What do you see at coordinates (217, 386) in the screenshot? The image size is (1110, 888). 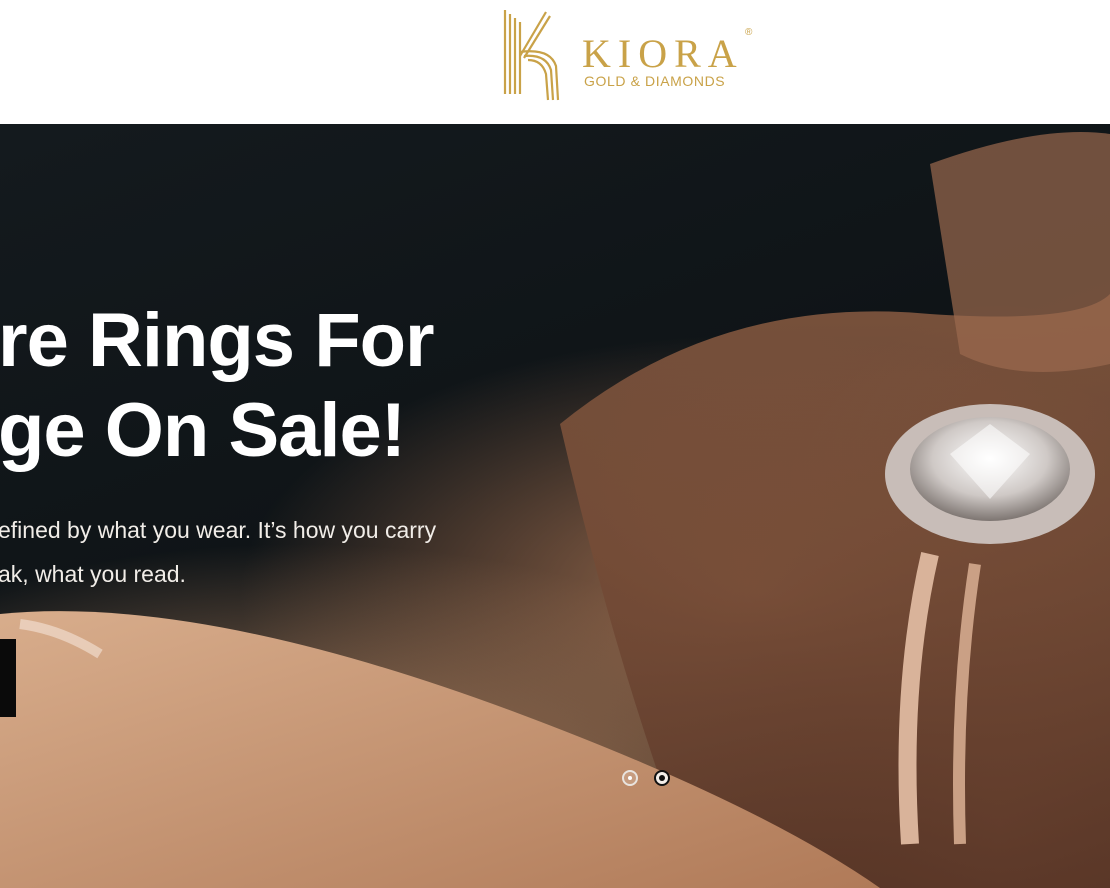 I see `hero-headline: re Rings For ge On Sale!` at bounding box center [217, 386].